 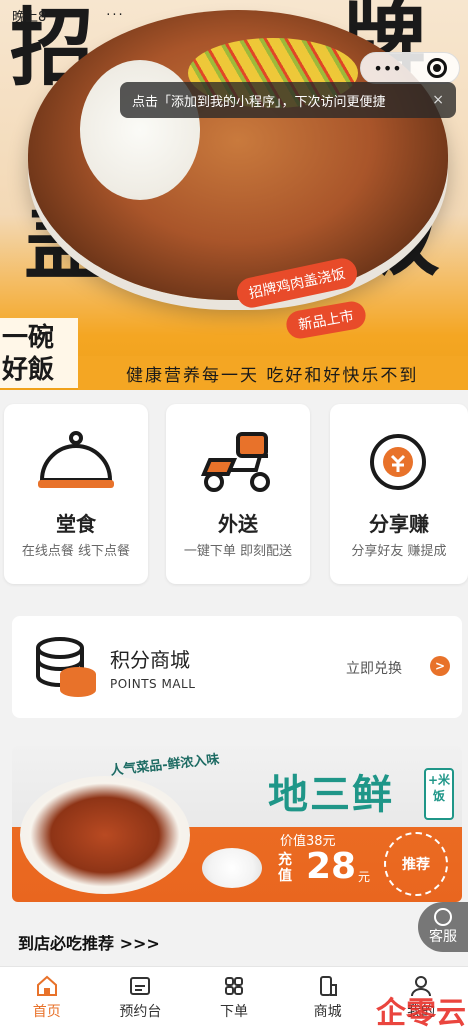 What do you see at coordinates (234, 1000) in the screenshot?
I see `tab-order: 下单` at bounding box center [234, 1000].